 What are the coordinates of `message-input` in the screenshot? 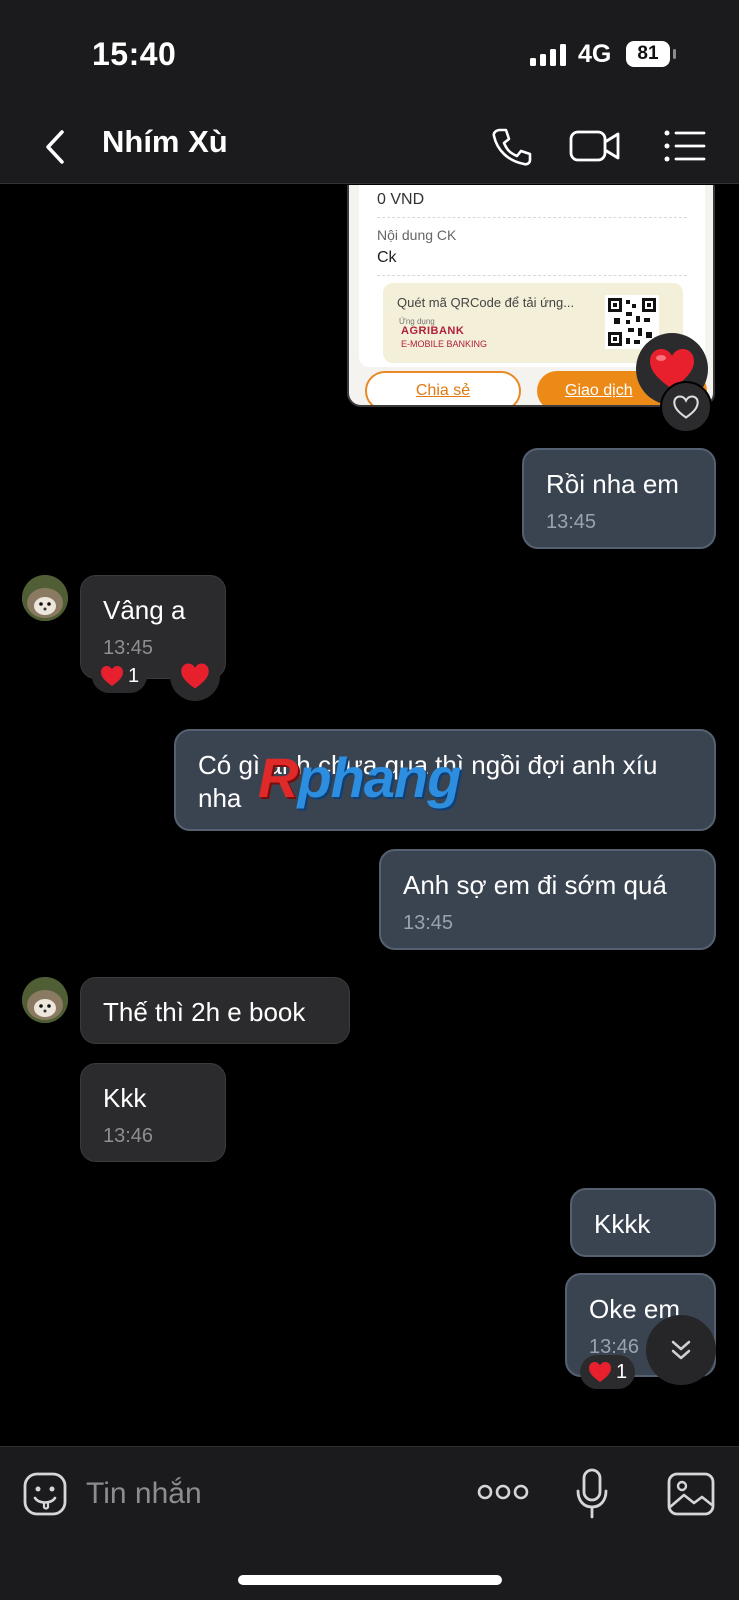 It's located at (266, 1494).